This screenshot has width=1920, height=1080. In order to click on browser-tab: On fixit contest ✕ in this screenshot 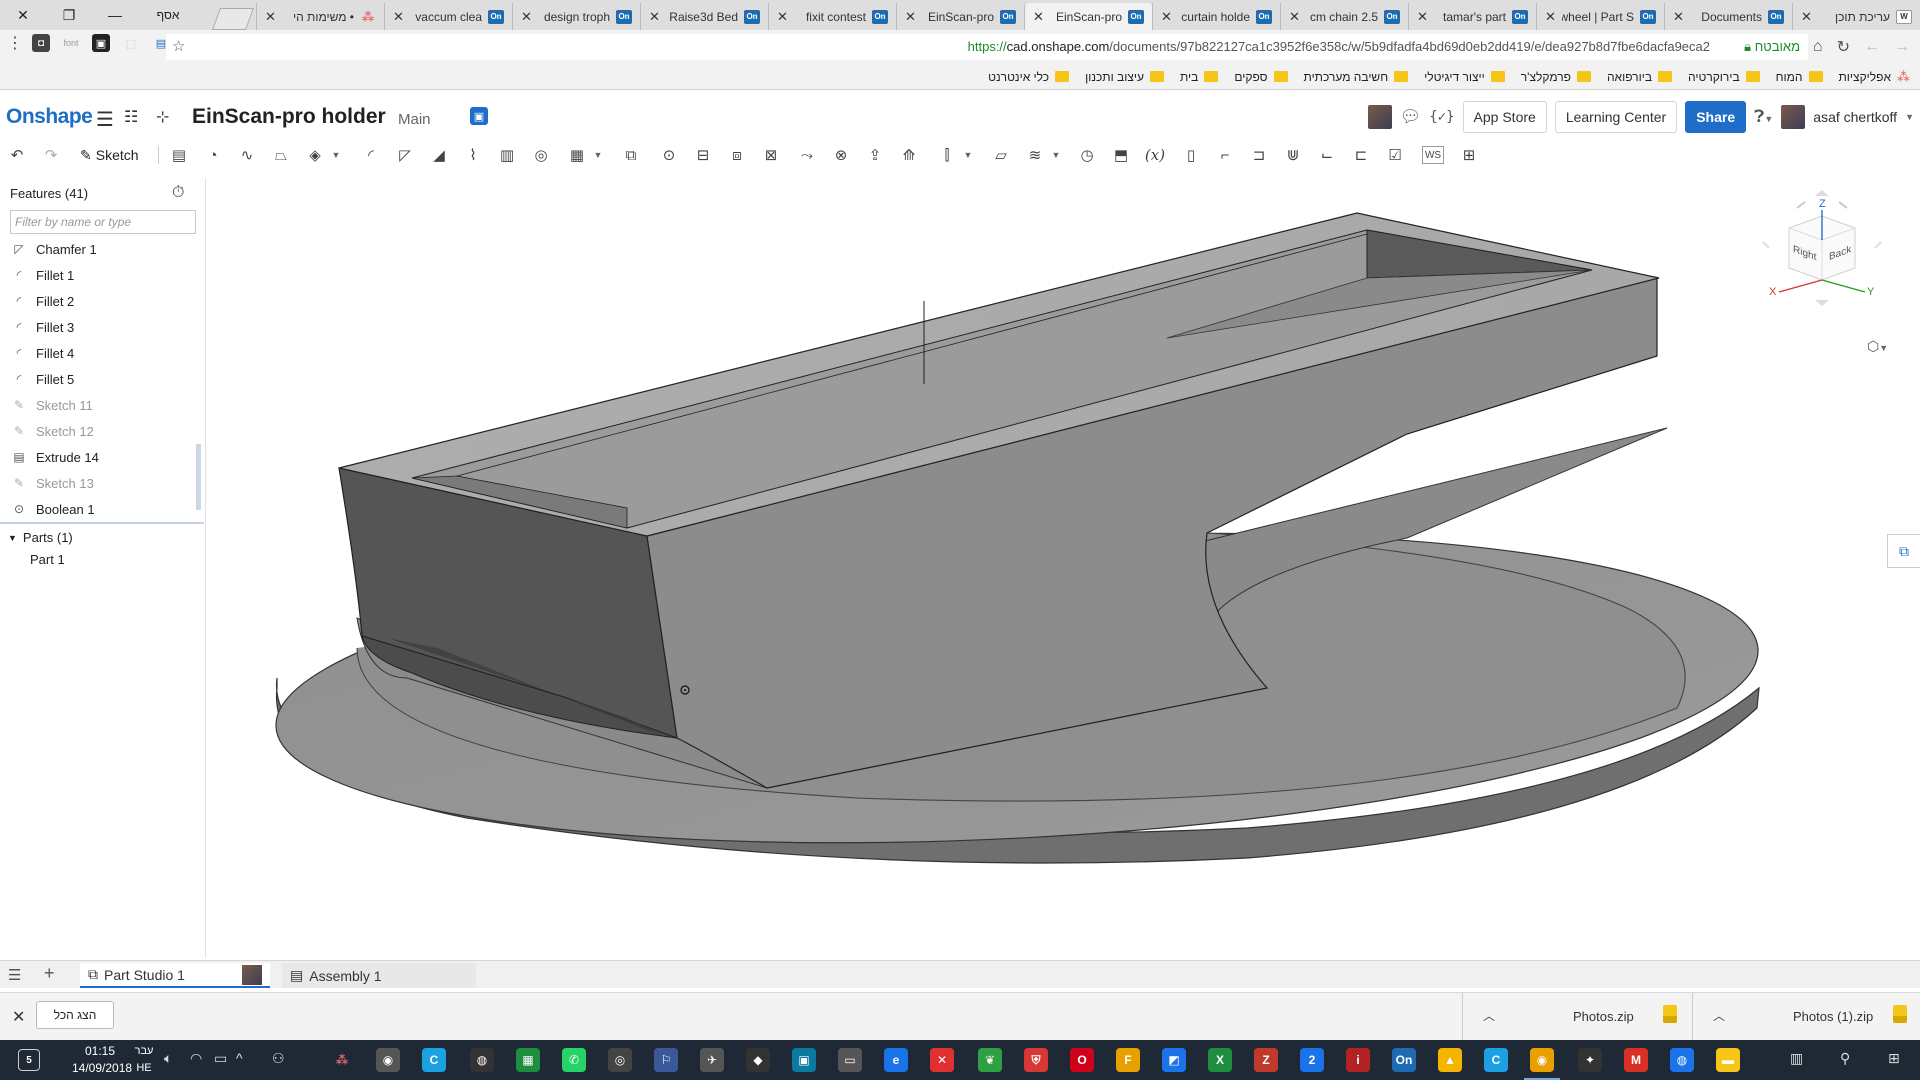, I will do `click(832, 16)`.